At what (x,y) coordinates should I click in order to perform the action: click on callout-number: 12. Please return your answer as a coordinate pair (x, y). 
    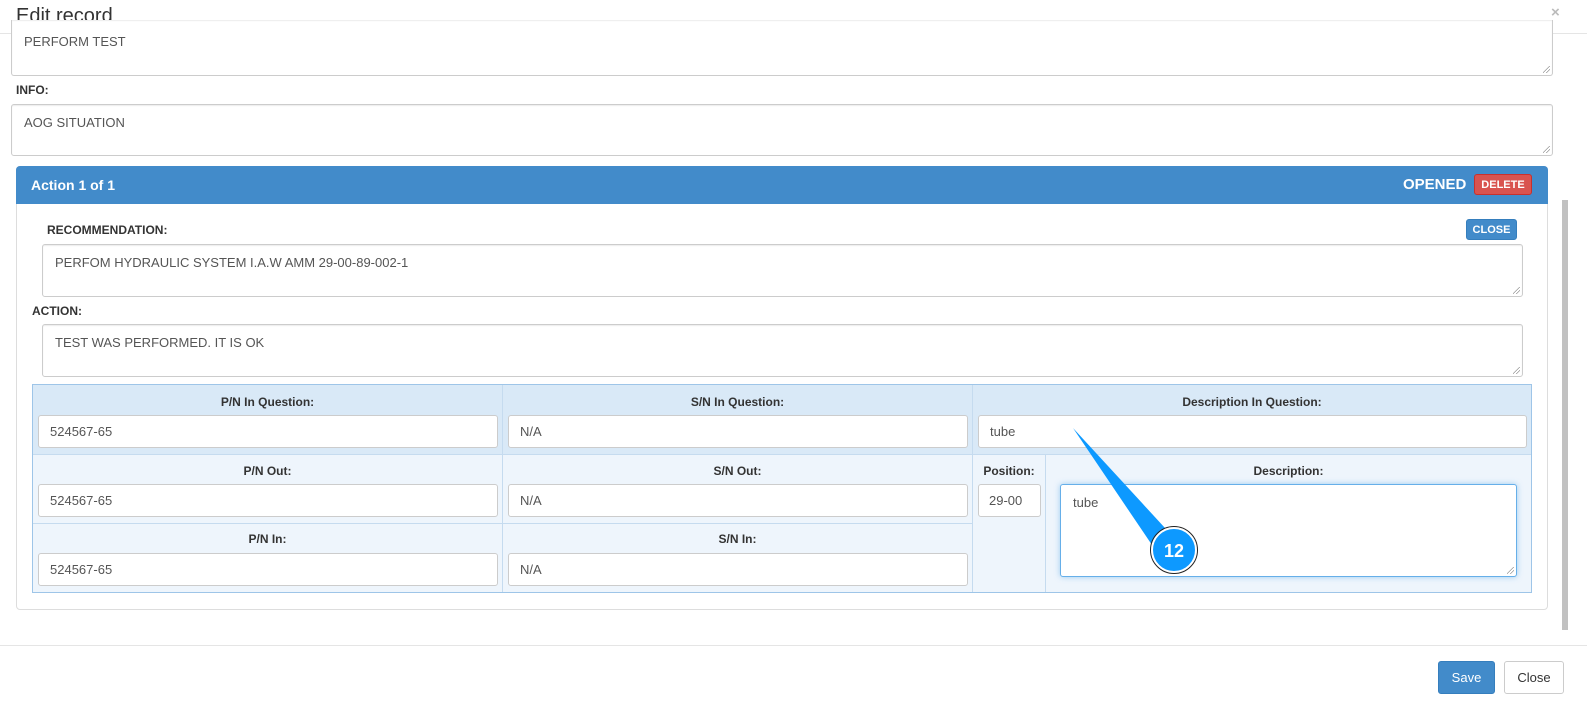
    Looking at the image, I should click on (1174, 551).